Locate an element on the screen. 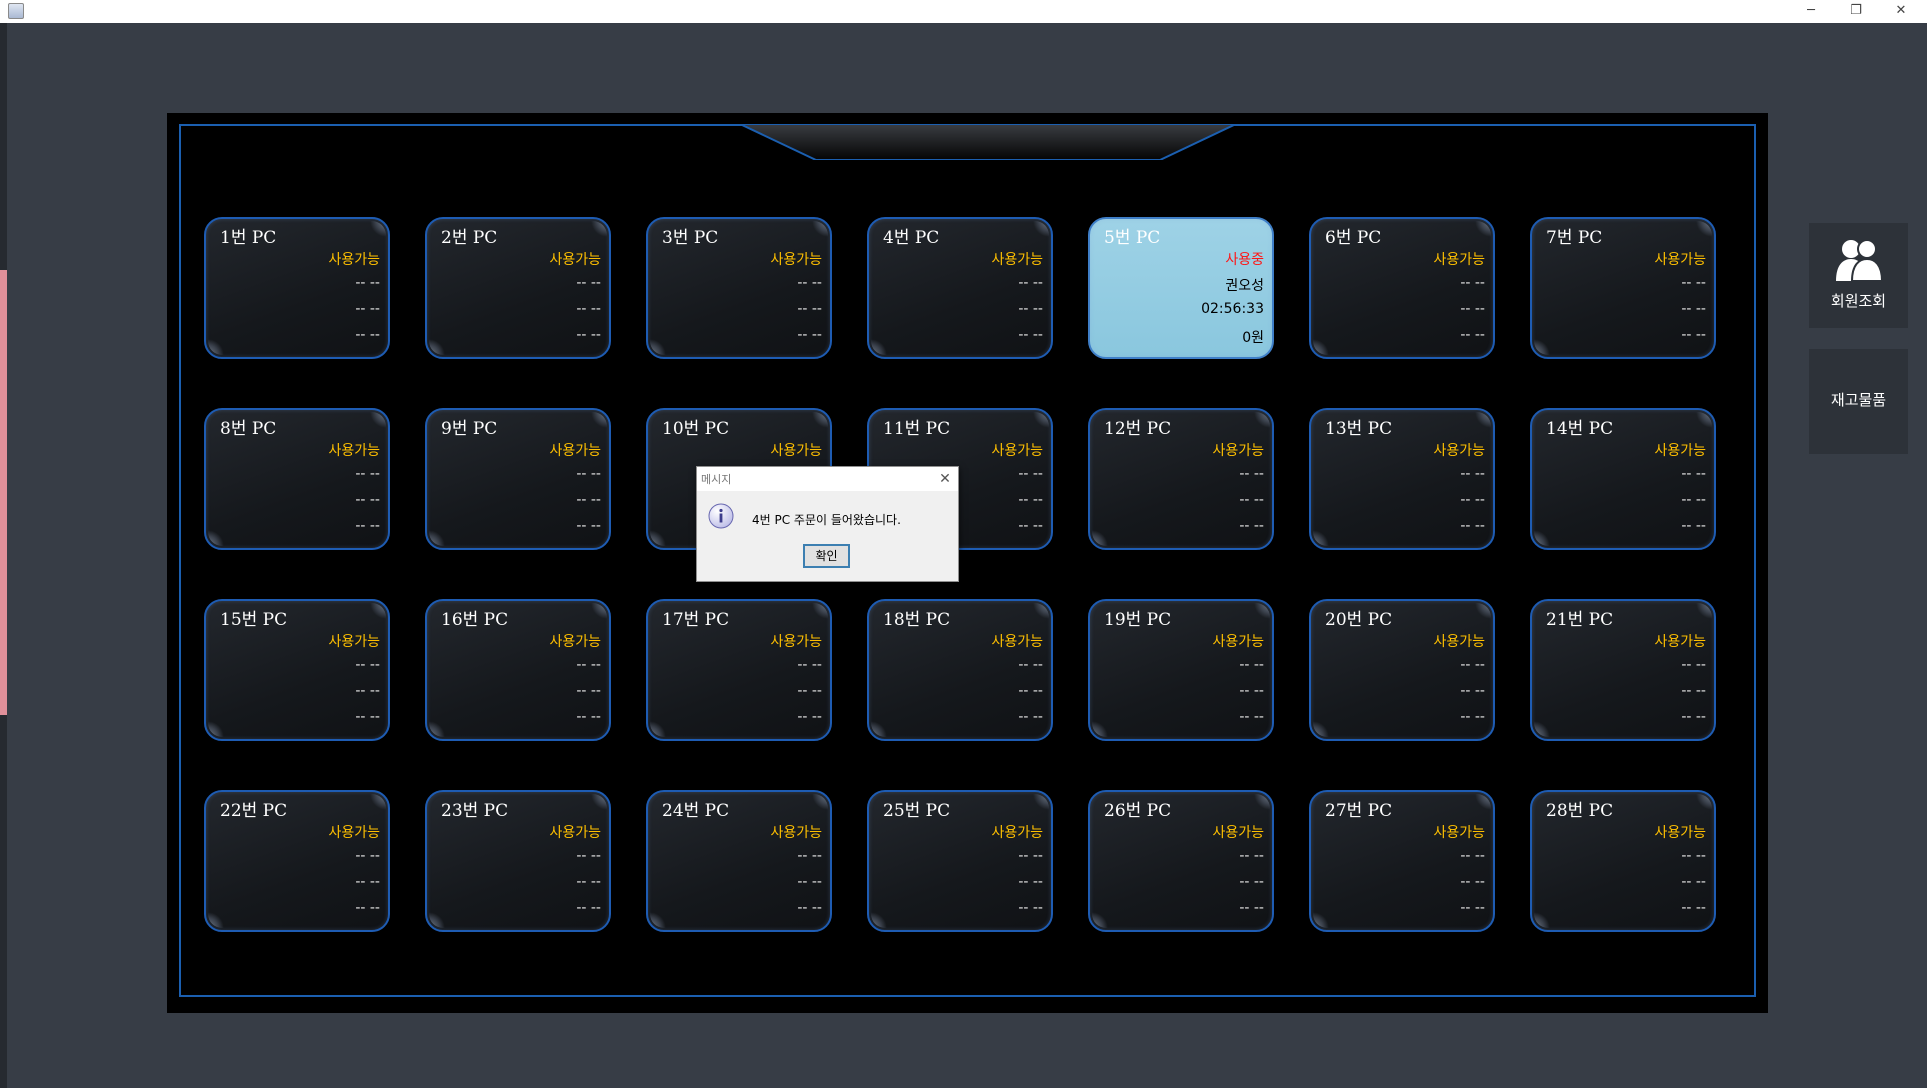  pc-card: 20번 PC 사용가능 -- -- -- -- -- -- is located at coordinates (1402, 670).